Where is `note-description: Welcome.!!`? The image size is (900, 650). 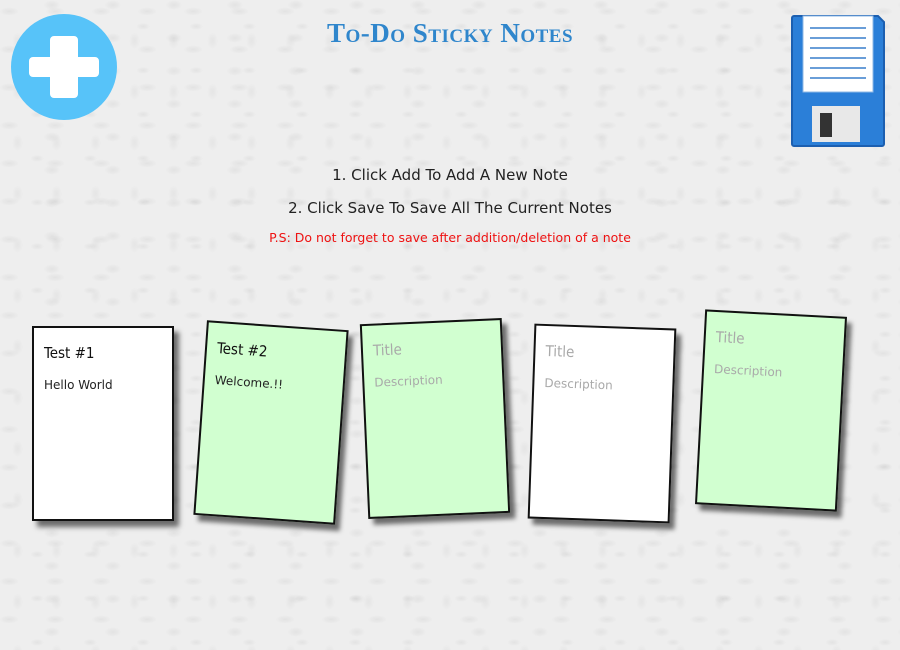 note-description: Welcome.!! is located at coordinates (273, 384).